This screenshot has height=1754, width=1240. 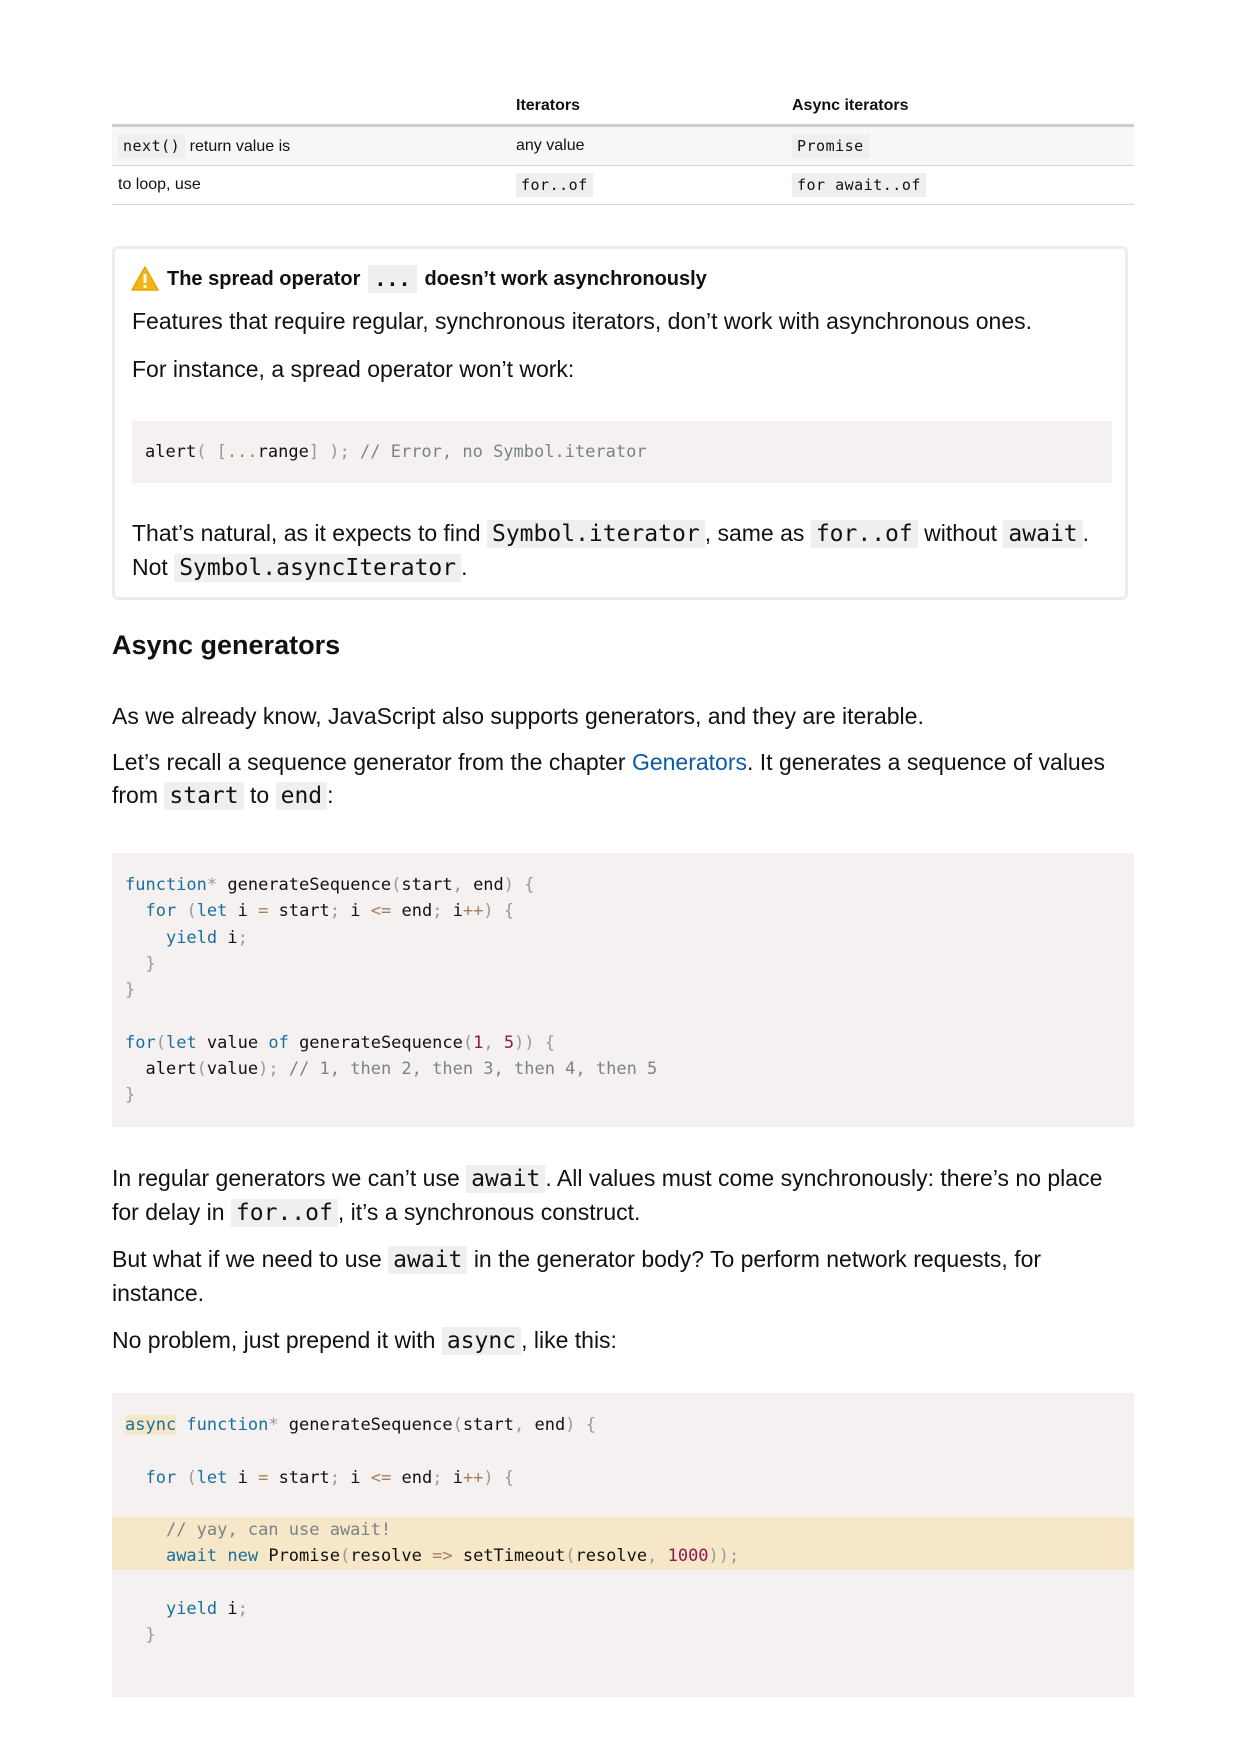 I want to click on text: , it’s a synchronous construct., so click(x=489, y=1212).